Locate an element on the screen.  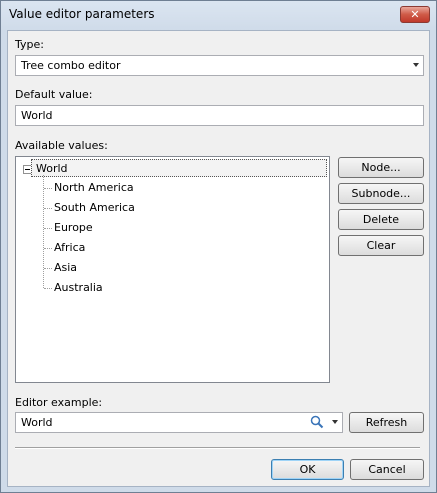
type-combo: Tree combo editor is located at coordinates (219, 65).